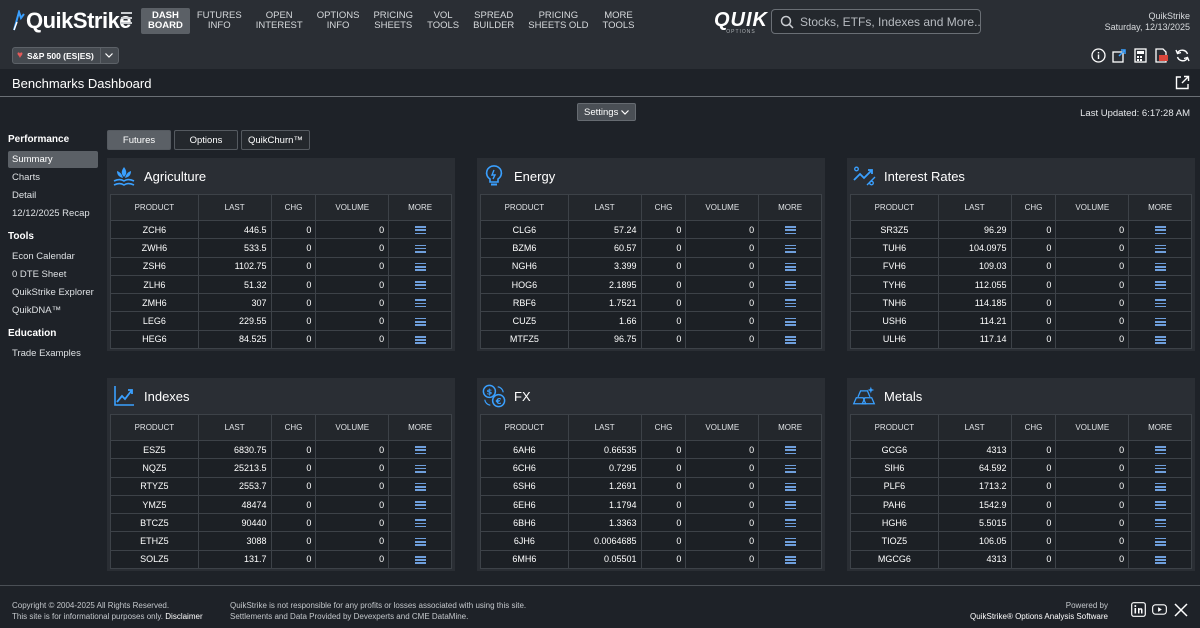 This screenshot has width=1200, height=628. I want to click on menu-icon, so click(126, 18).